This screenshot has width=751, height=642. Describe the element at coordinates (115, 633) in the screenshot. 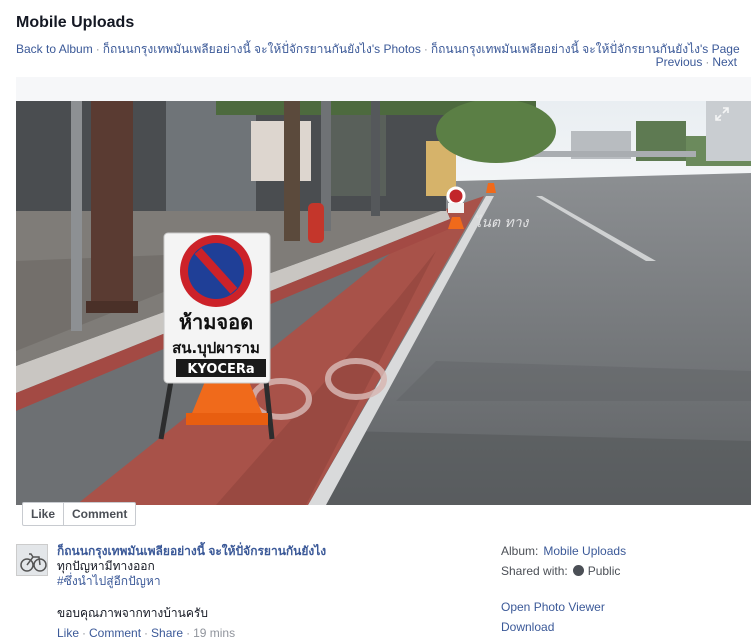

I see `post-comment-link: Comment` at that location.